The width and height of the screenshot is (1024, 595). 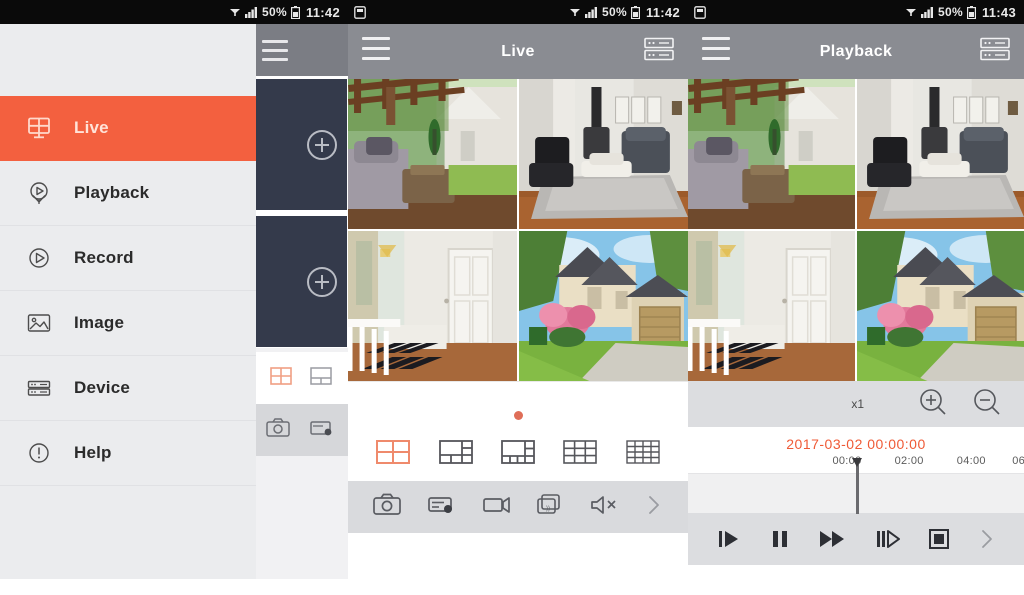 What do you see at coordinates (46, 258) in the screenshot?
I see `record-circle-icon` at bounding box center [46, 258].